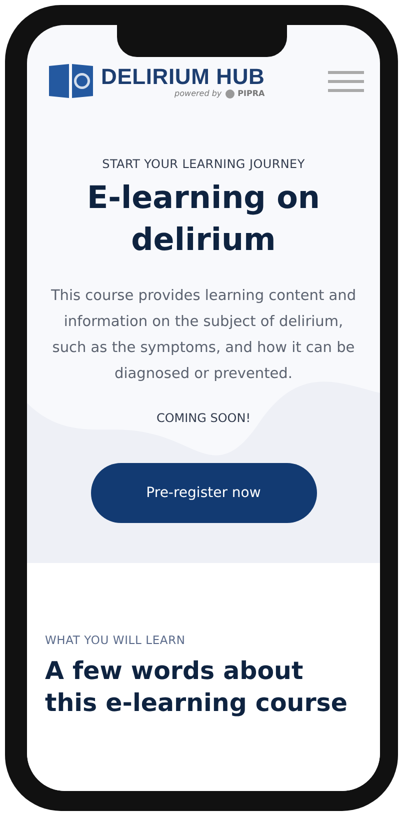  Describe the element at coordinates (71, 81) in the screenshot. I see `book-icon` at that location.